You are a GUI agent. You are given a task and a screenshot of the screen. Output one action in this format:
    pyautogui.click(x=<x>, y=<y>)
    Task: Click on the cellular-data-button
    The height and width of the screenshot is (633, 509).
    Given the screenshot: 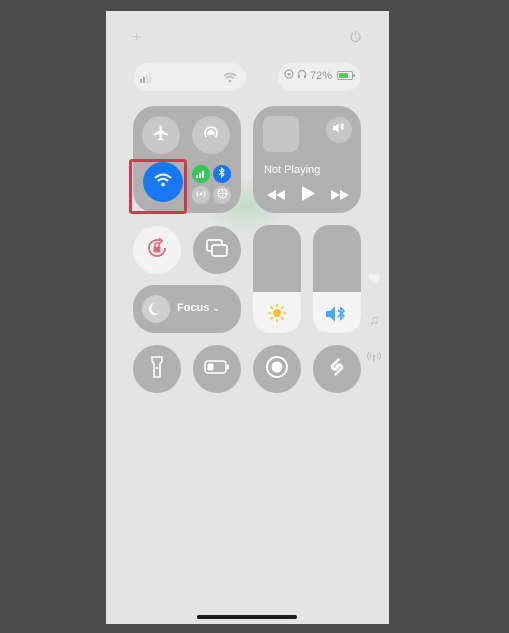 What is the action you would take?
    pyautogui.click(x=201, y=174)
    